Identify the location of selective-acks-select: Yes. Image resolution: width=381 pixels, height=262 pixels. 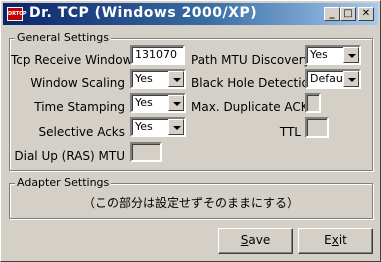
(158, 127).